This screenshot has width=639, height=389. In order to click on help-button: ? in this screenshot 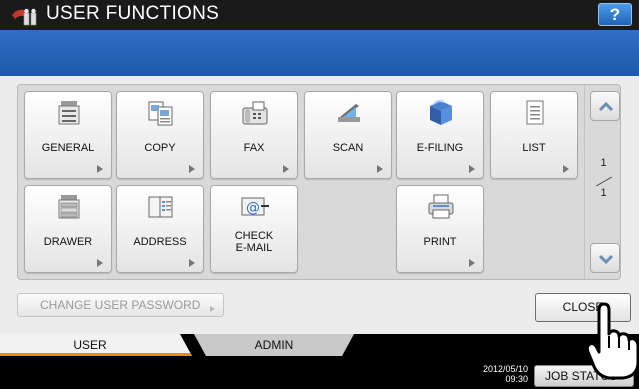, I will do `click(615, 14)`.